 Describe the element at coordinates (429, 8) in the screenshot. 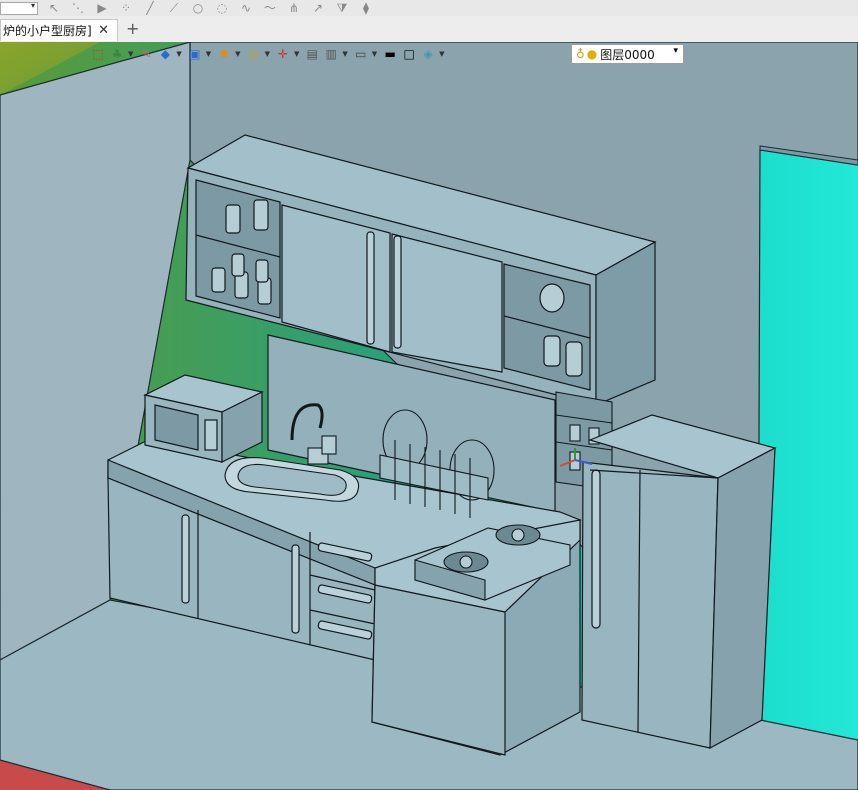

I see `top-toolbar: ▾ ↖ ⋱ ▶ ⁘ ╱ ⟋ ○ ◌ ∿ 〜 ⋔ ↗ ⧩ ⧫` at that location.